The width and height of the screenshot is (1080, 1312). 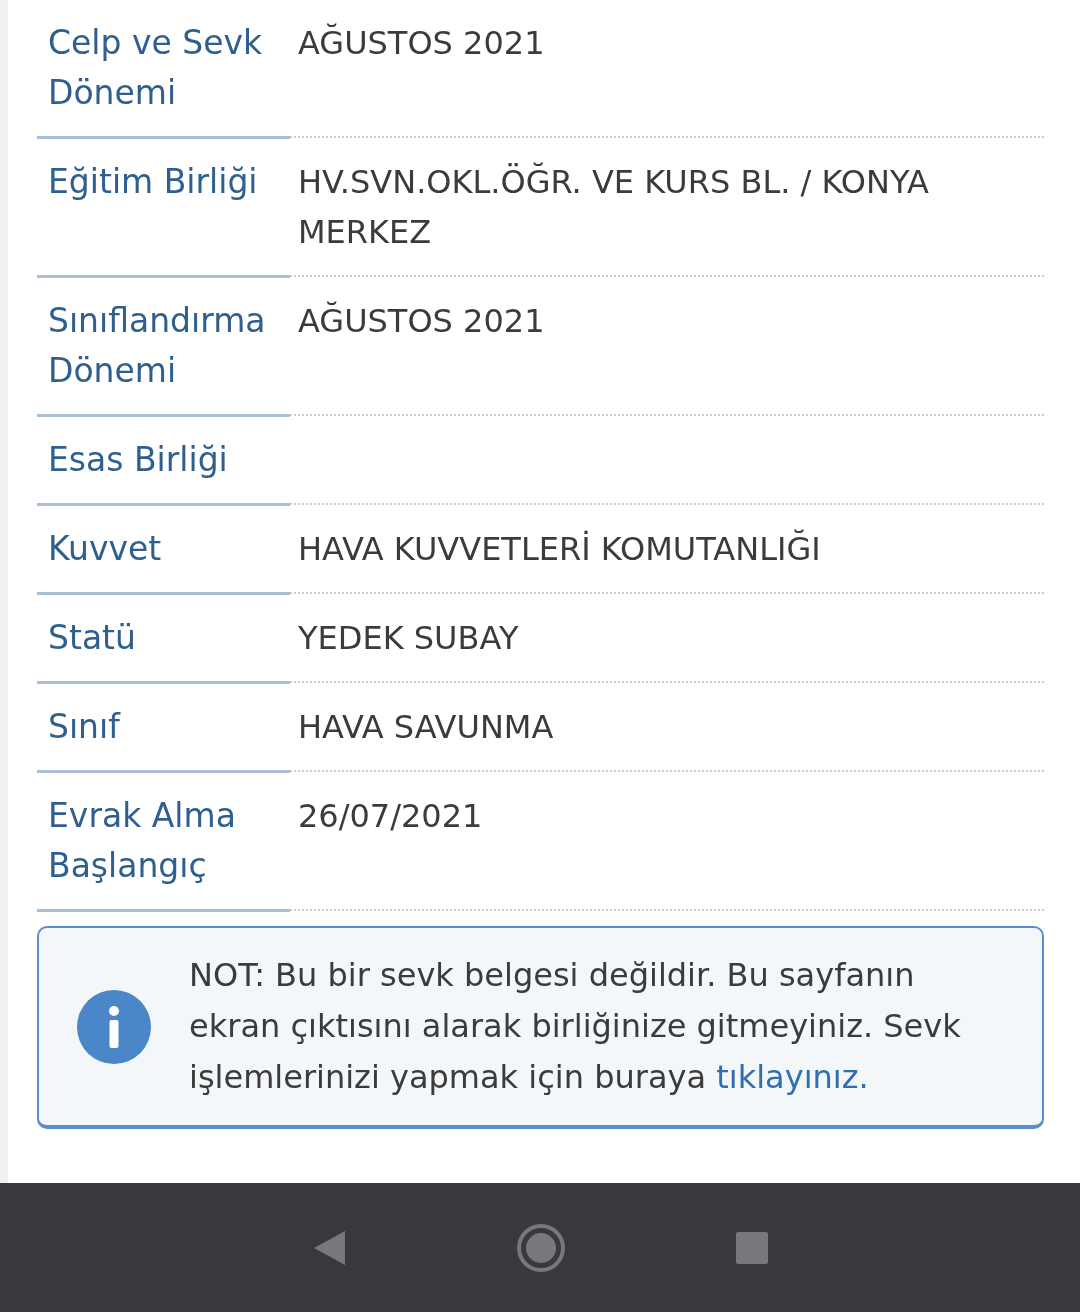 I want to click on info-icon, so click(x=114, y=1026).